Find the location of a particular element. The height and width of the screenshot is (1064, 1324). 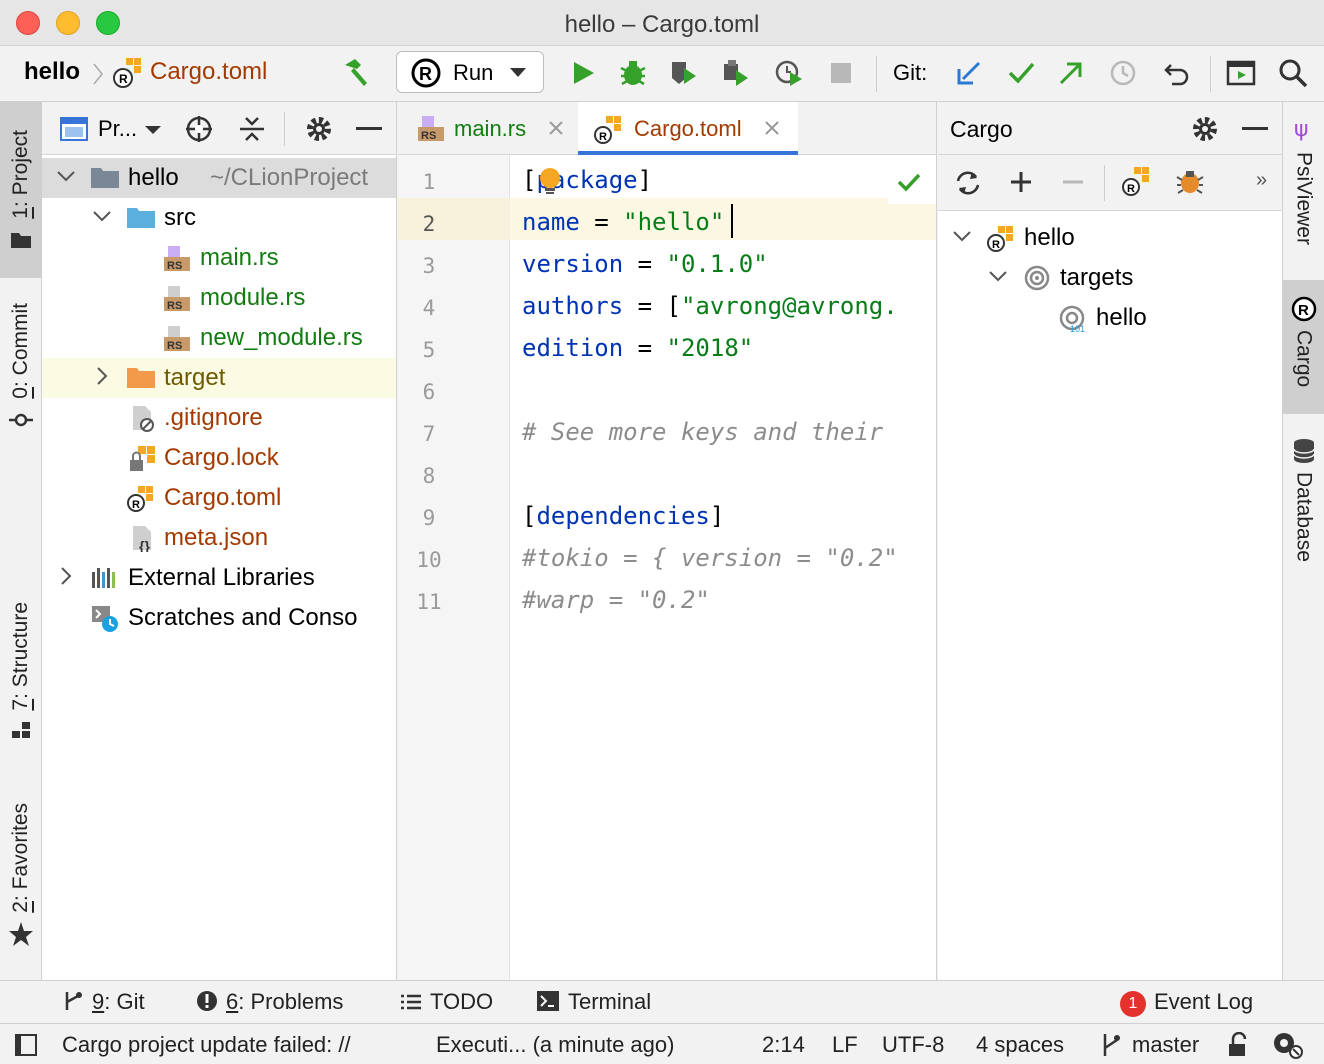

rollback-icon is located at coordinates (1177, 73).